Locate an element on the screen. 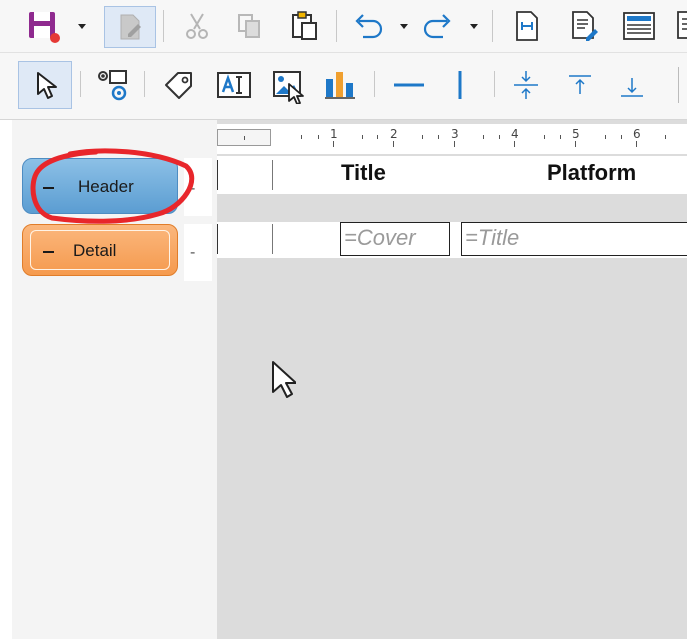  undo-icon is located at coordinates (369, 26).